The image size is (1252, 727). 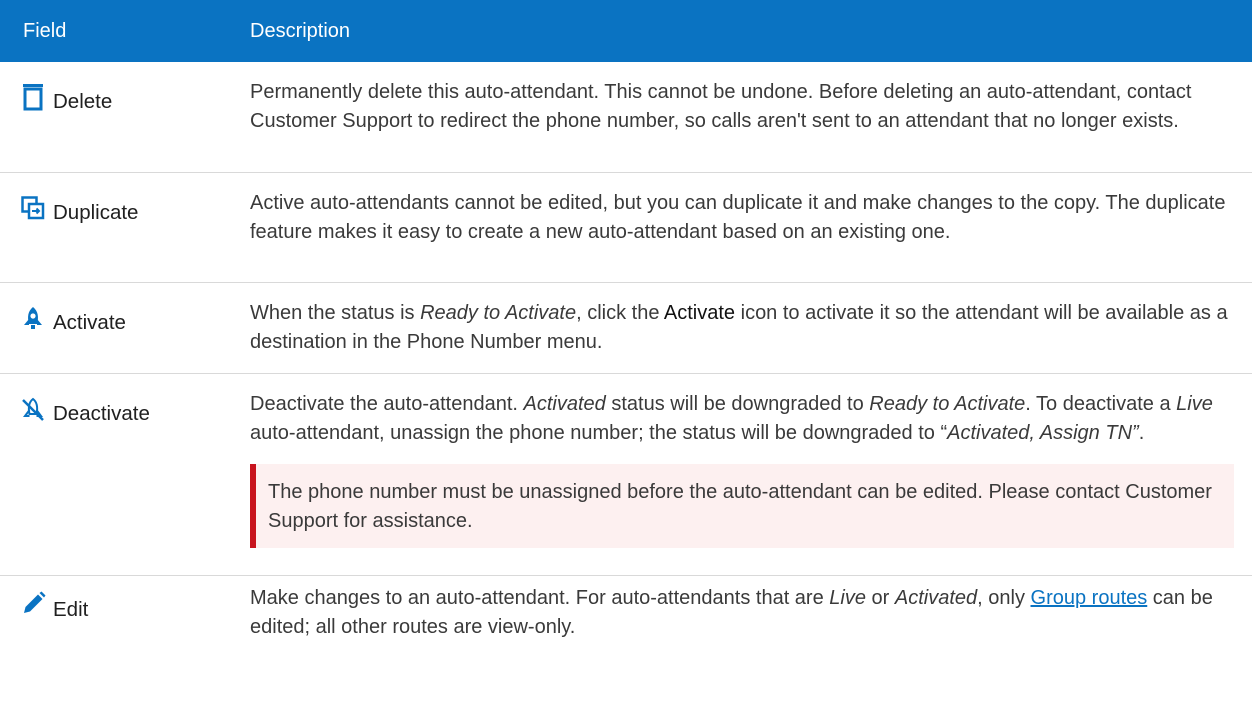 I want to click on desc-text: or, so click(x=880, y=597).